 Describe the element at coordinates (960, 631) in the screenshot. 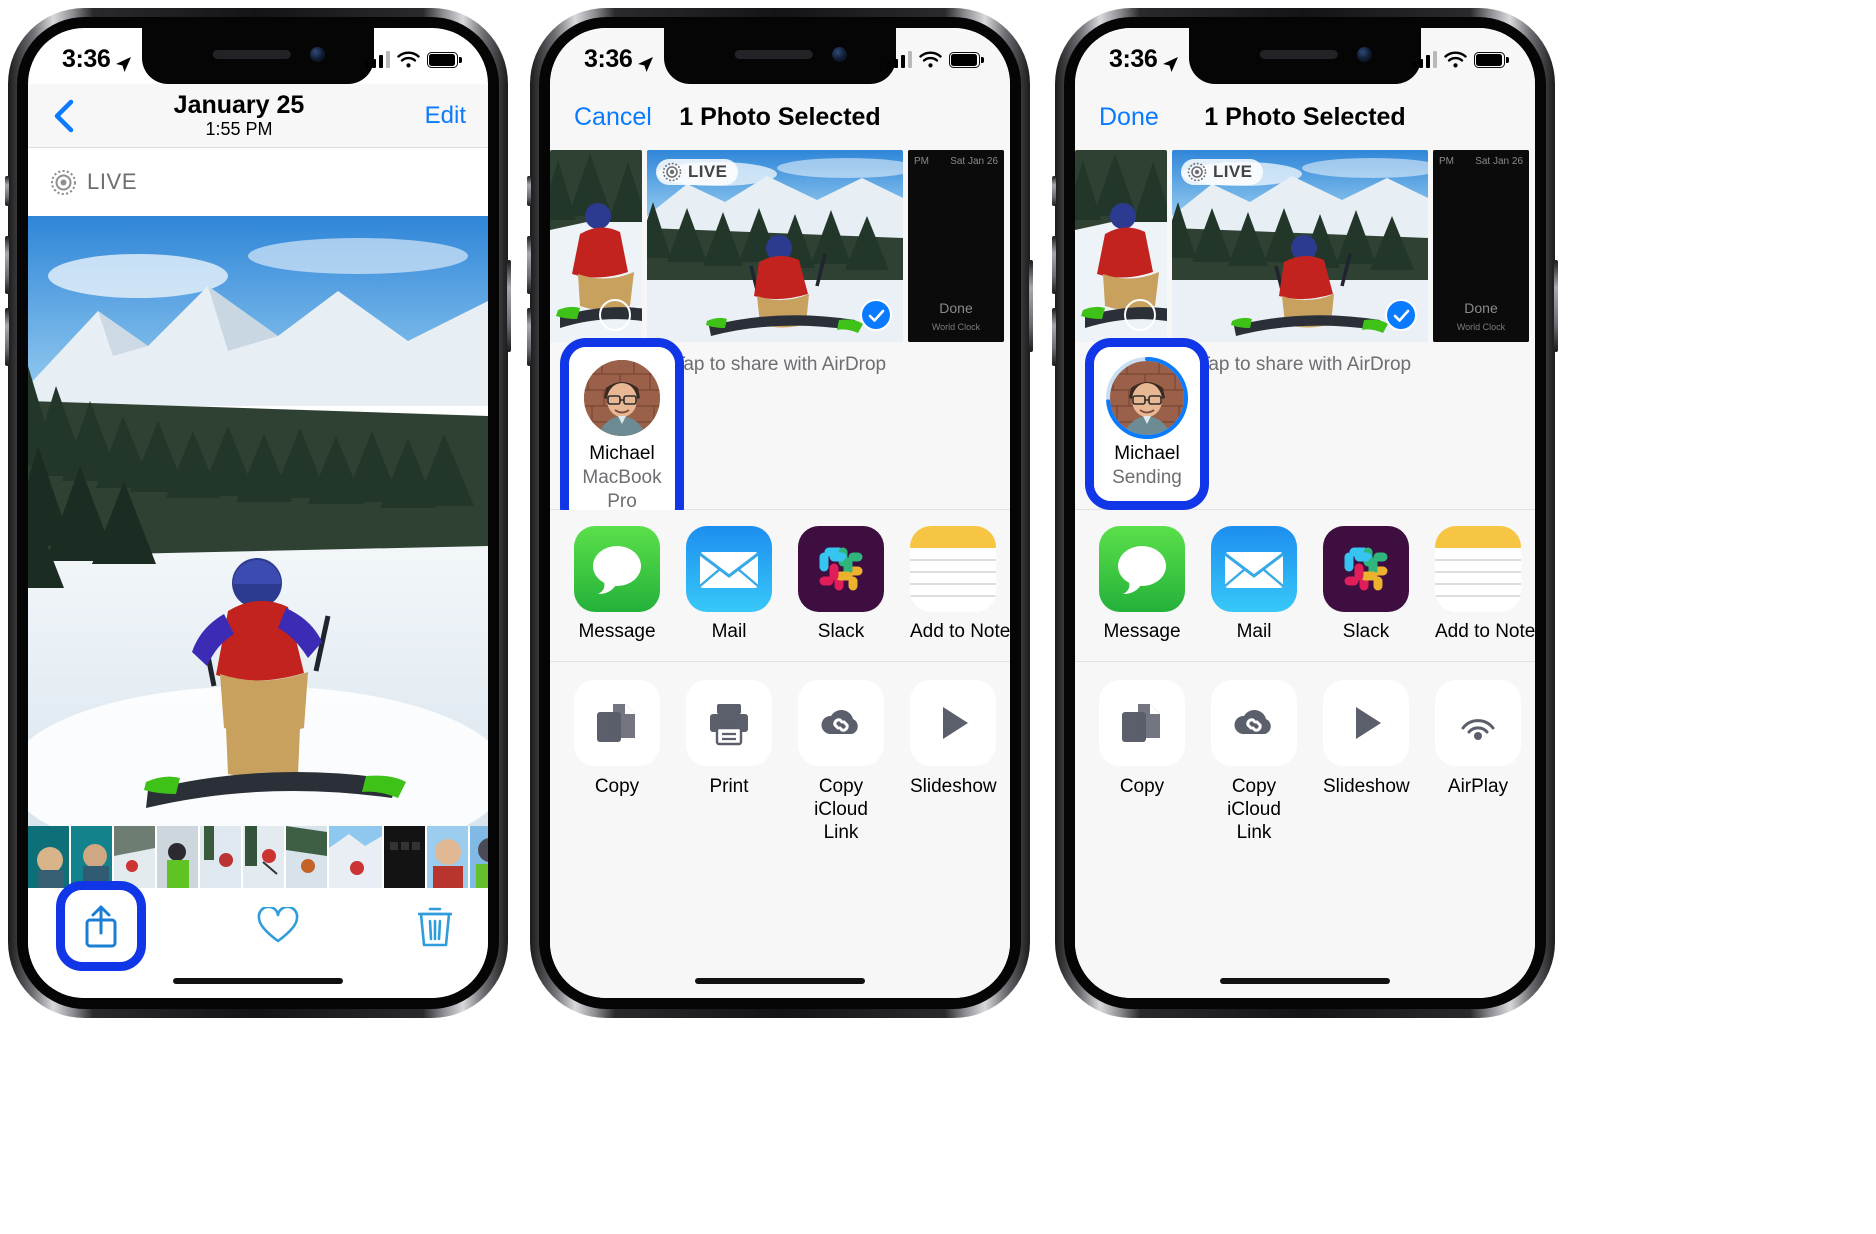

I see `share-app-label: Add to Notes` at that location.